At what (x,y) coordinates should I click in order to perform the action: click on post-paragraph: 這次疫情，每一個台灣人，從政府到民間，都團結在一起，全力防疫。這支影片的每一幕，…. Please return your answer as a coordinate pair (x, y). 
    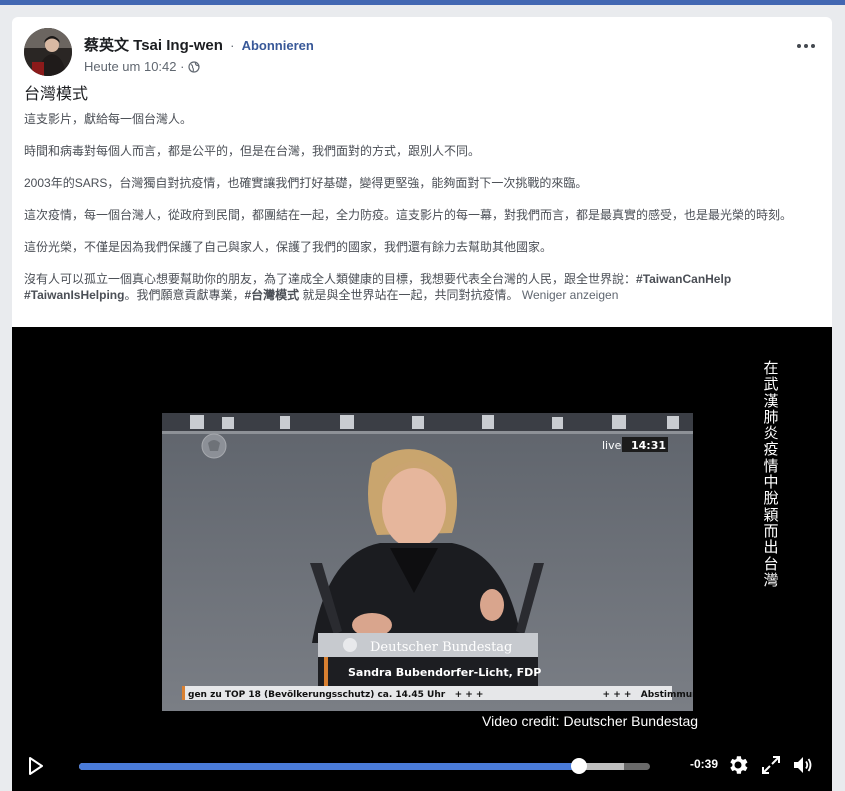
    Looking at the image, I should click on (408, 215).